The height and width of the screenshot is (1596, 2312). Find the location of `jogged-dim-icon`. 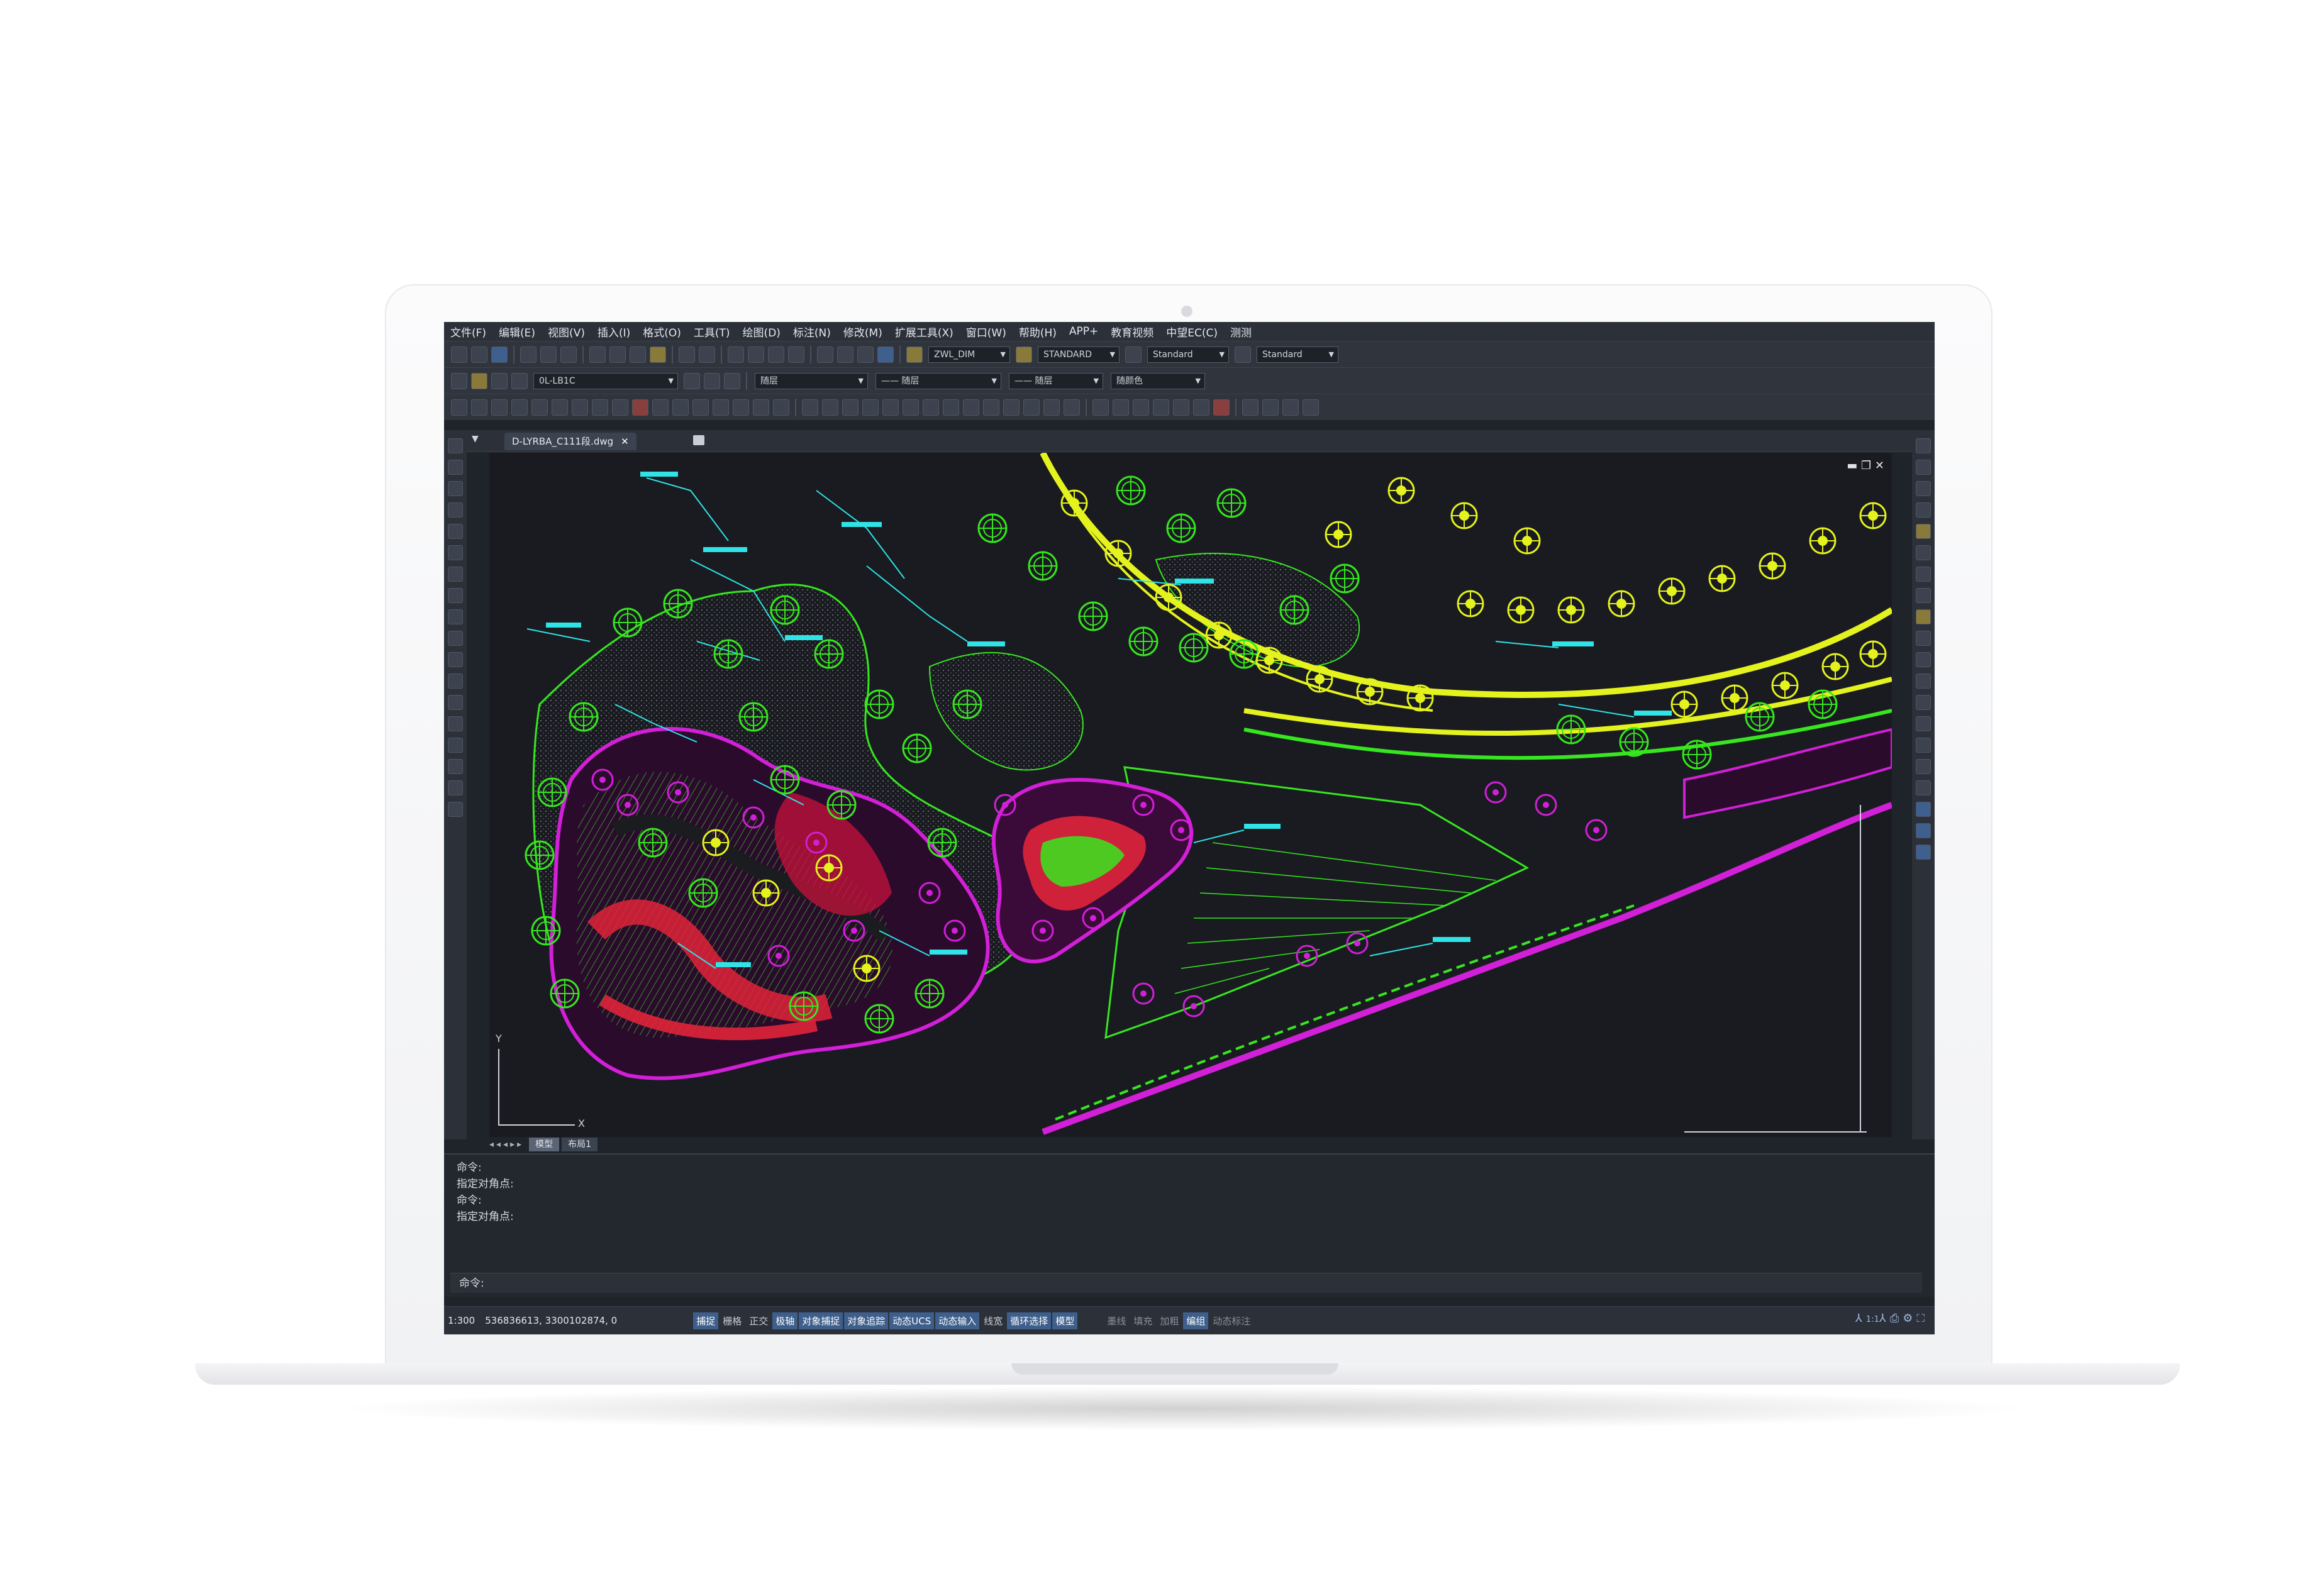

jogged-dim-icon is located at coordinates (560, 407).